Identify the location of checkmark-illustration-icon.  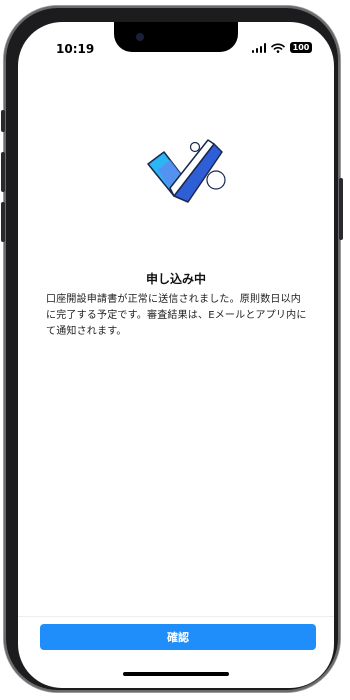
(186, 171).